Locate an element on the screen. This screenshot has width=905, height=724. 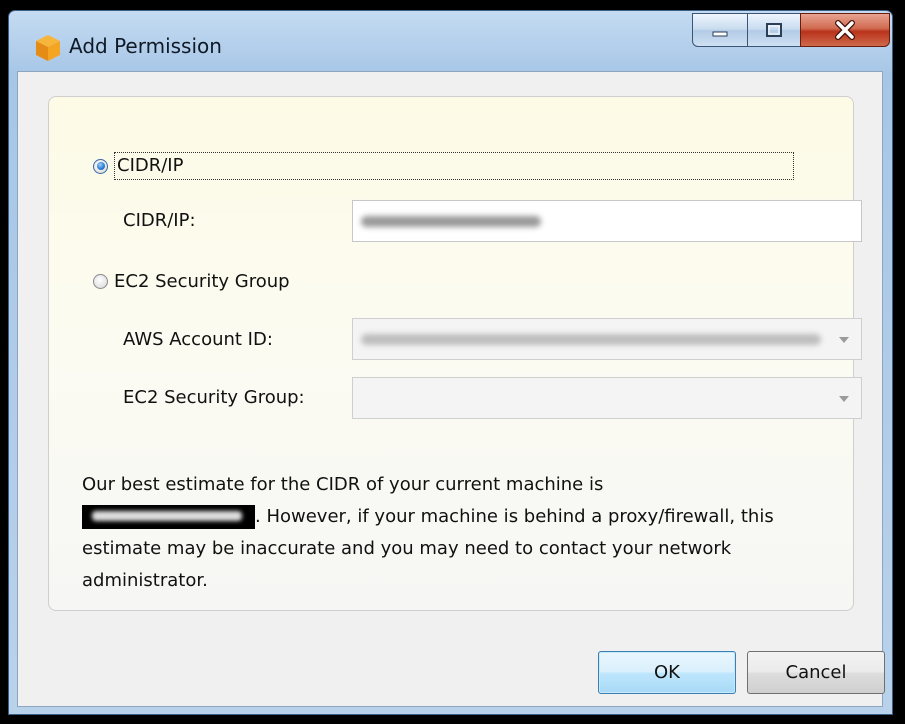
minimize-icon is located at coordinates (720, 34).